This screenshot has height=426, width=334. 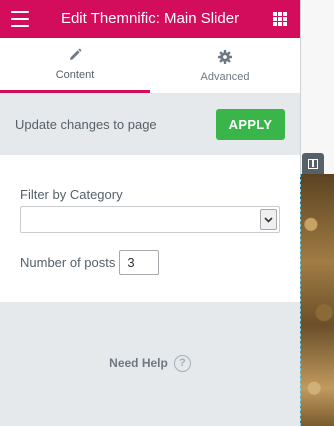 What do you see at coordinates (75, 55) in the screenshot?
I see `pencil-icon` at bounding box center [75, 55].